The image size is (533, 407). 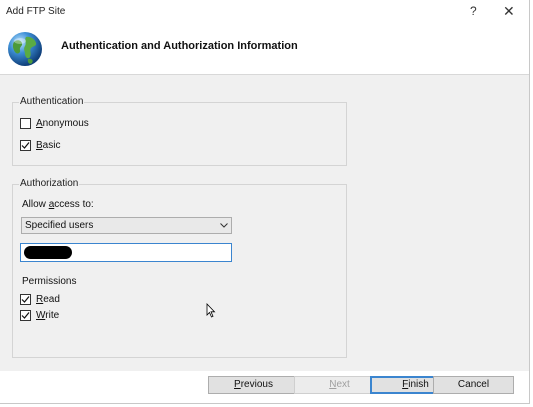 I want to click on allow-access-label: Allow access to:, so click(x=58, y=204).